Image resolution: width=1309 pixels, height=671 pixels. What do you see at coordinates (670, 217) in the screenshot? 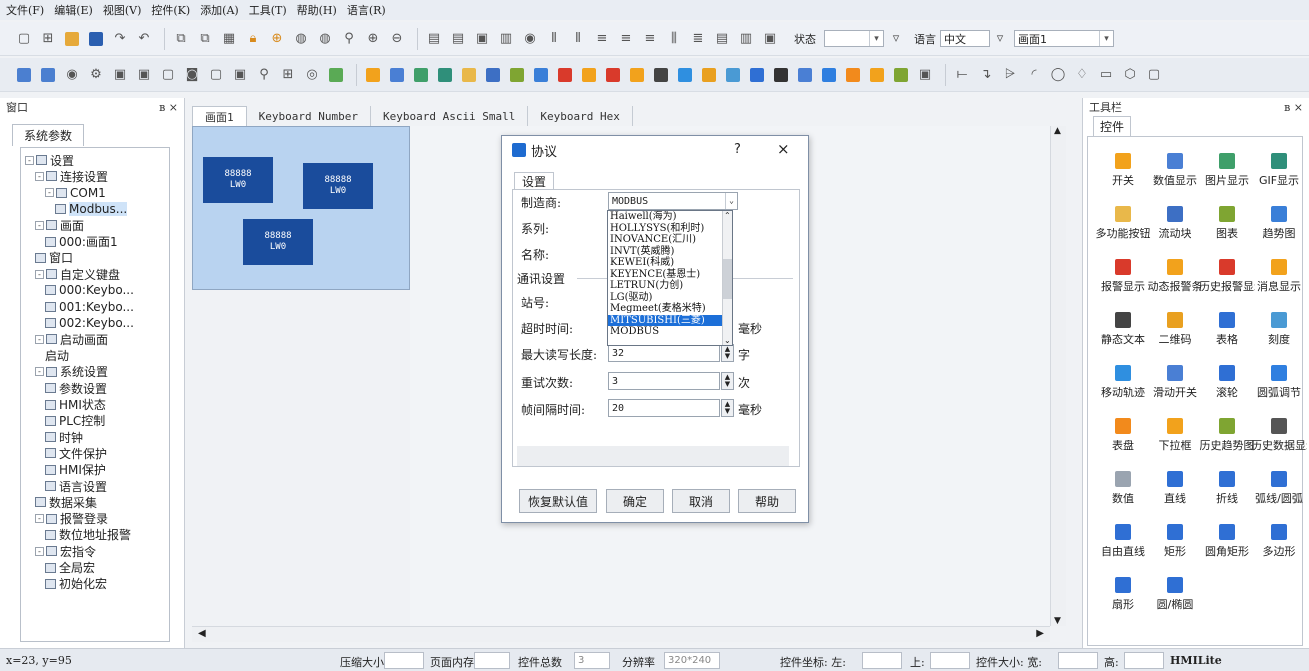
I see `maker-option: Haiwell(海为)` at bounding box center [670, 217].